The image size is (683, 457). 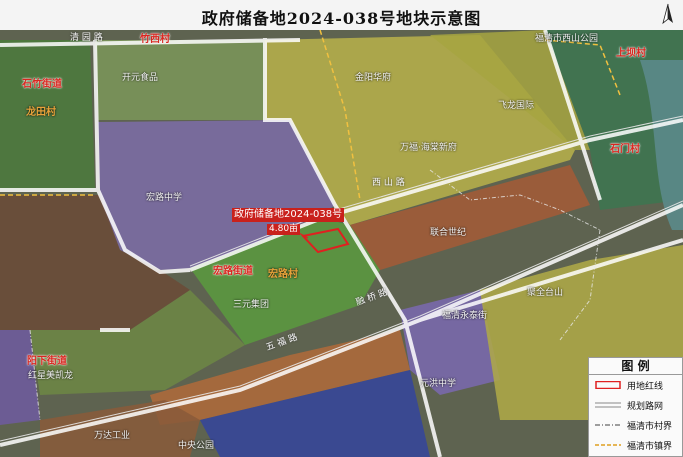 I want to click on place-label-jinhuitaishan: 聚全台山, so click(x=545, y=293).